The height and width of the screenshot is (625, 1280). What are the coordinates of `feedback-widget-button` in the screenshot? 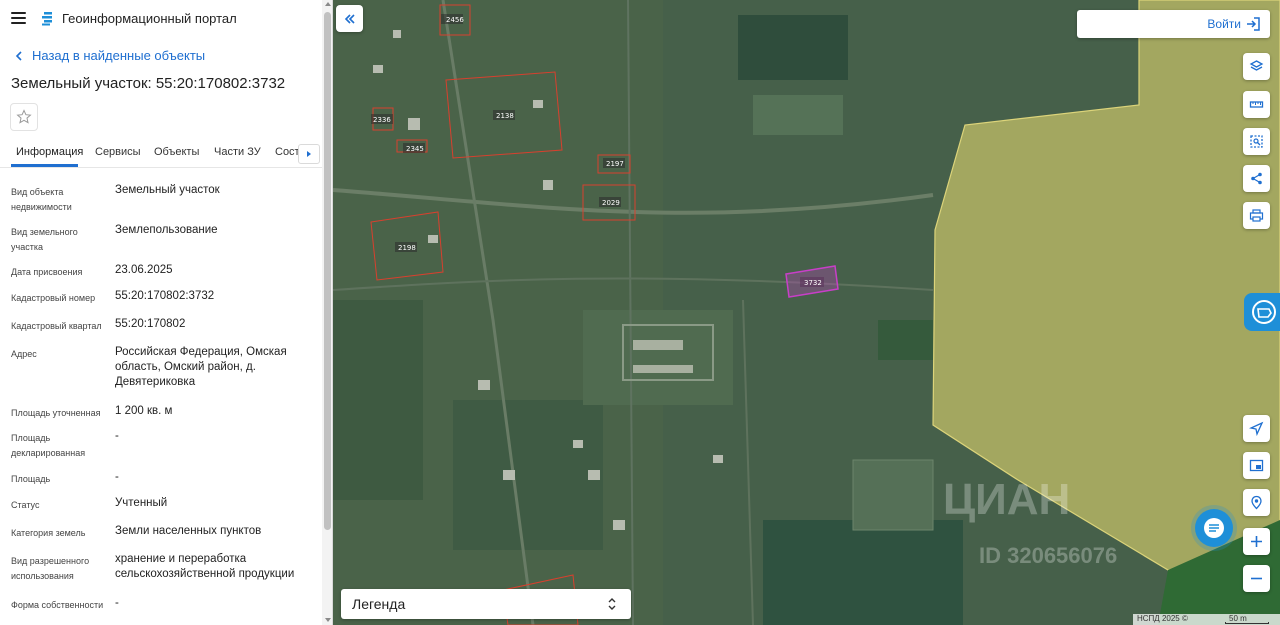 It's located at (1262, 312).